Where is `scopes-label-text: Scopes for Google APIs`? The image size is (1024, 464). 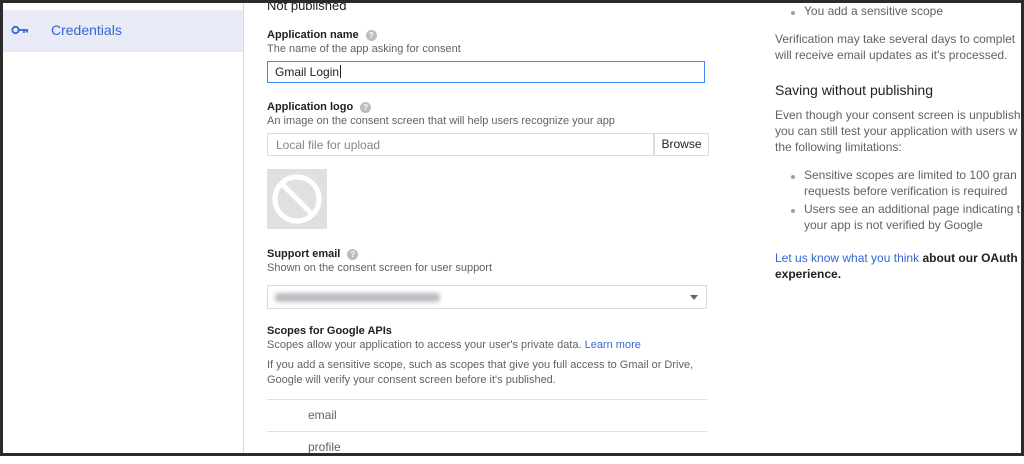 scopes-label-text: Scopes for Google APIs is located at coordinates (329, 331).